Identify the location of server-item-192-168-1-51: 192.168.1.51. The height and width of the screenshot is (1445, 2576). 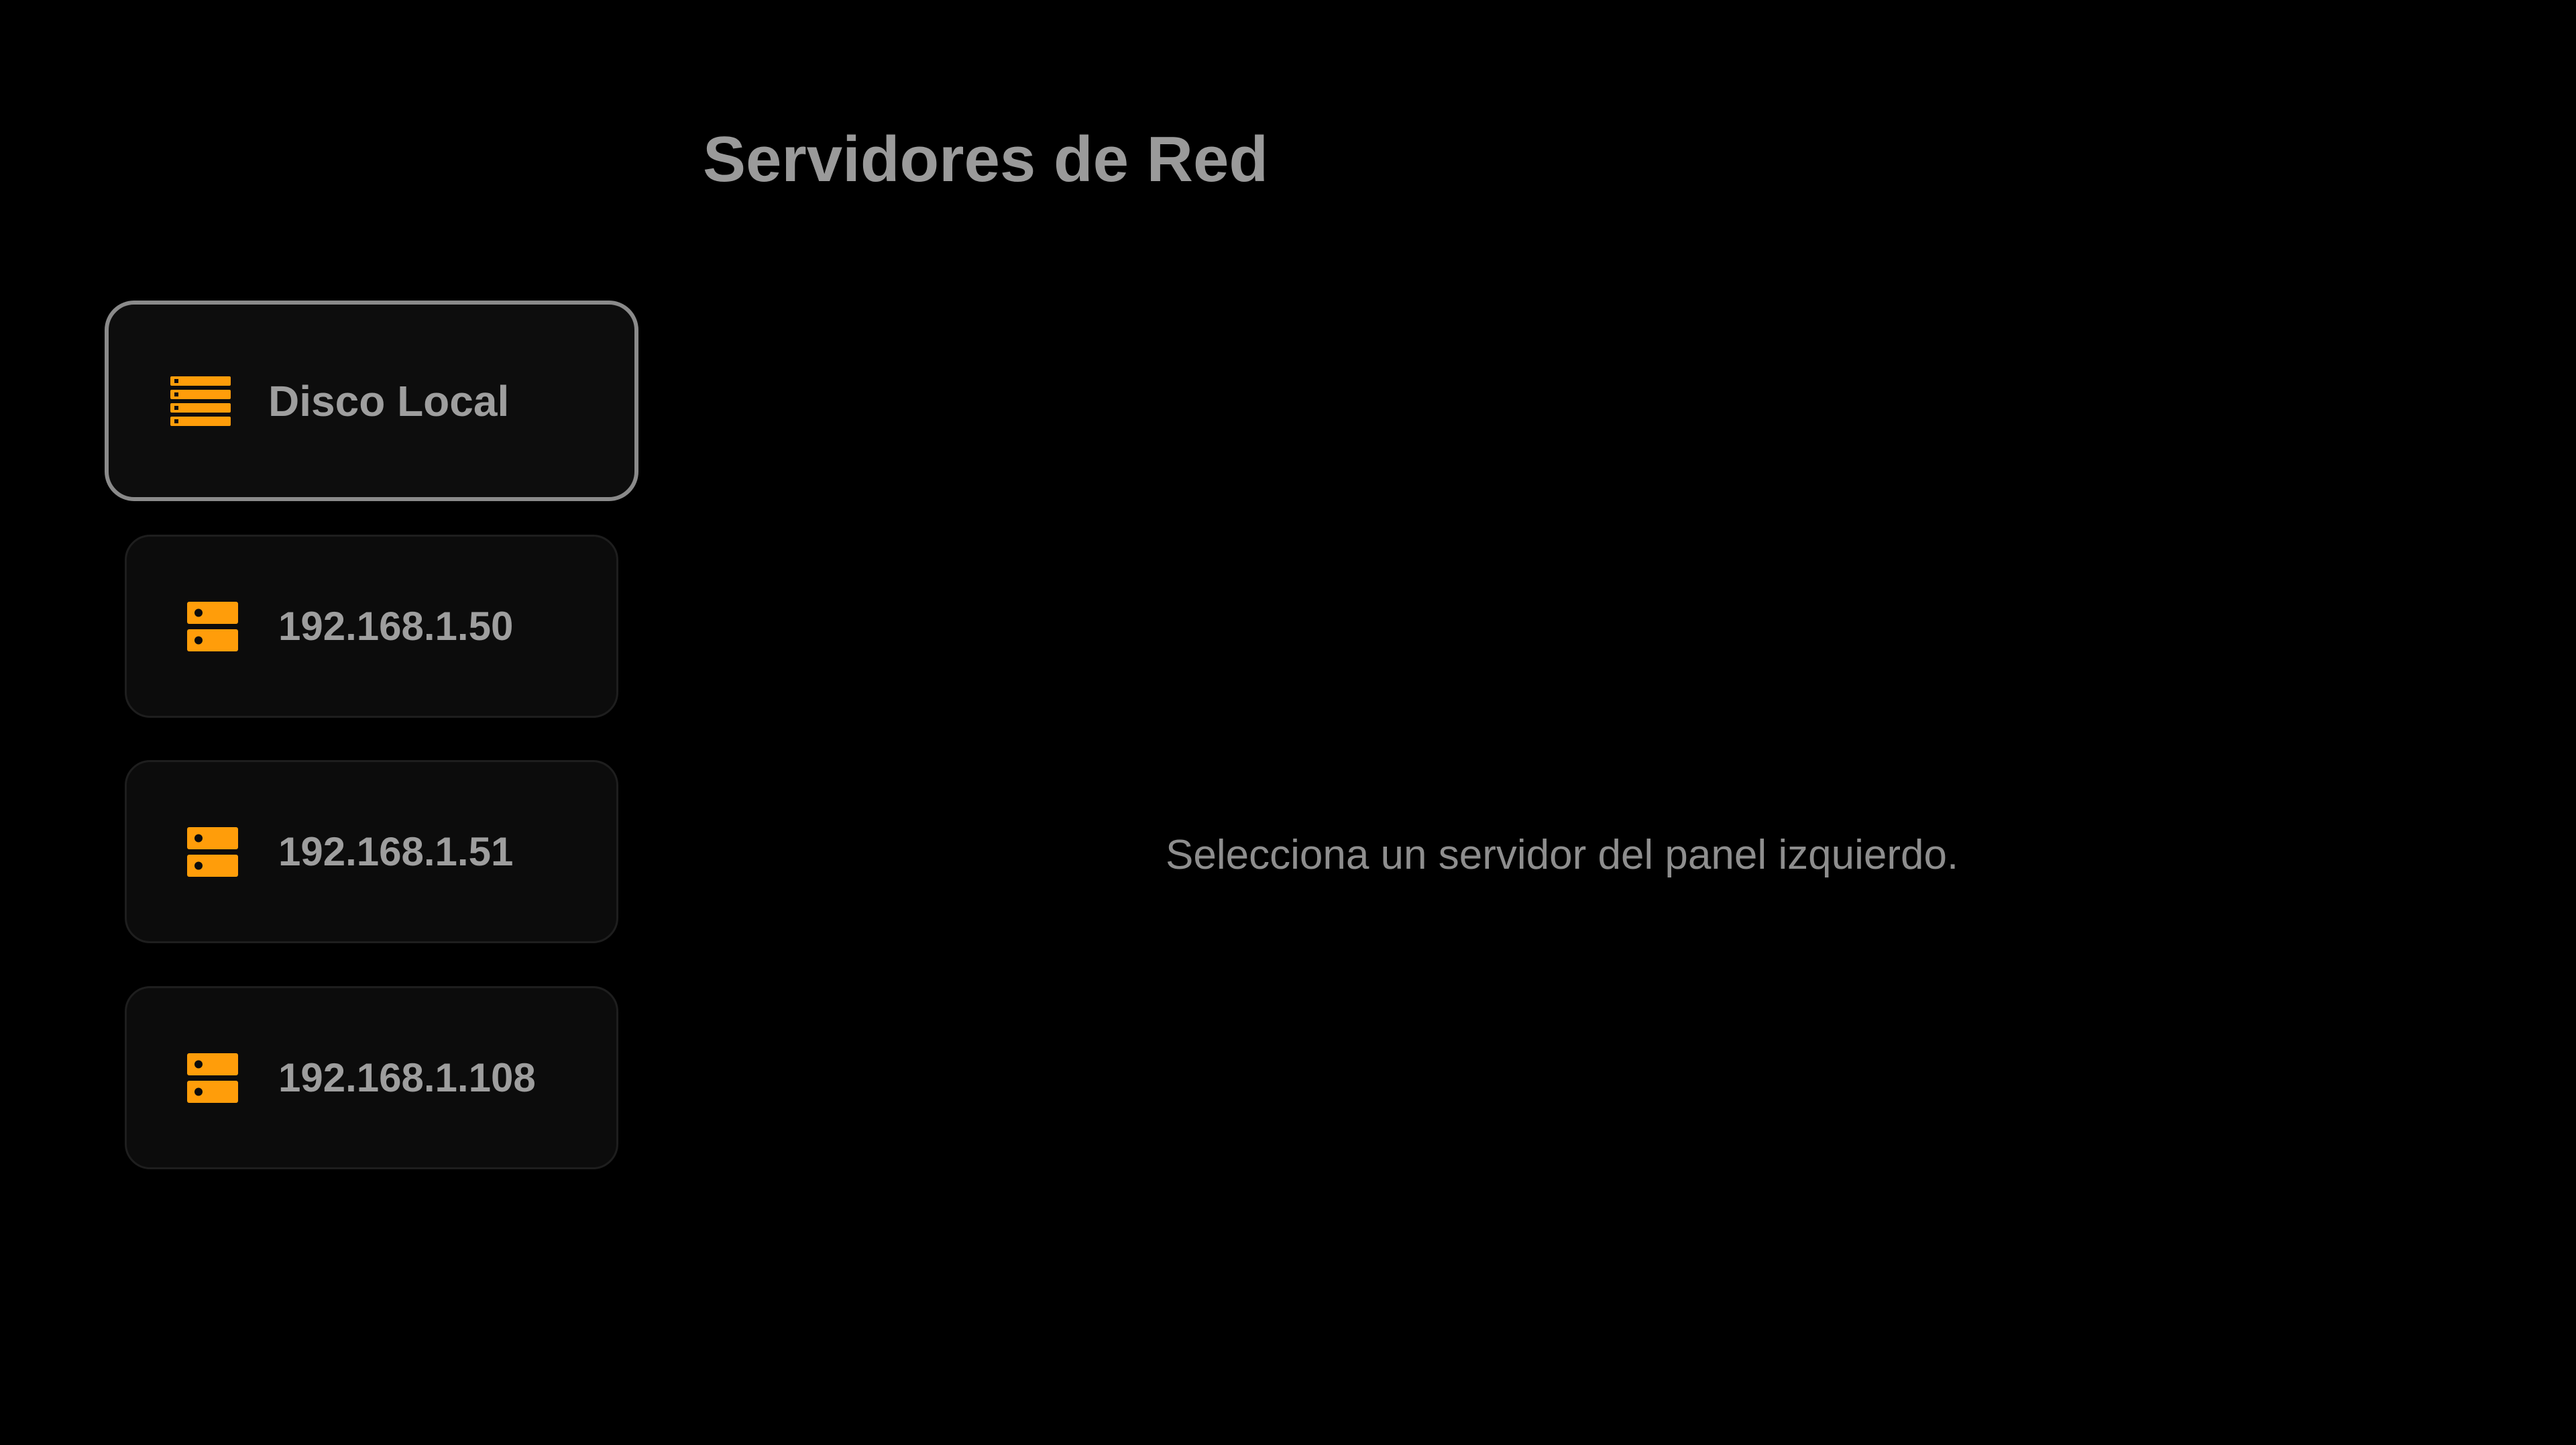
(371, 852).